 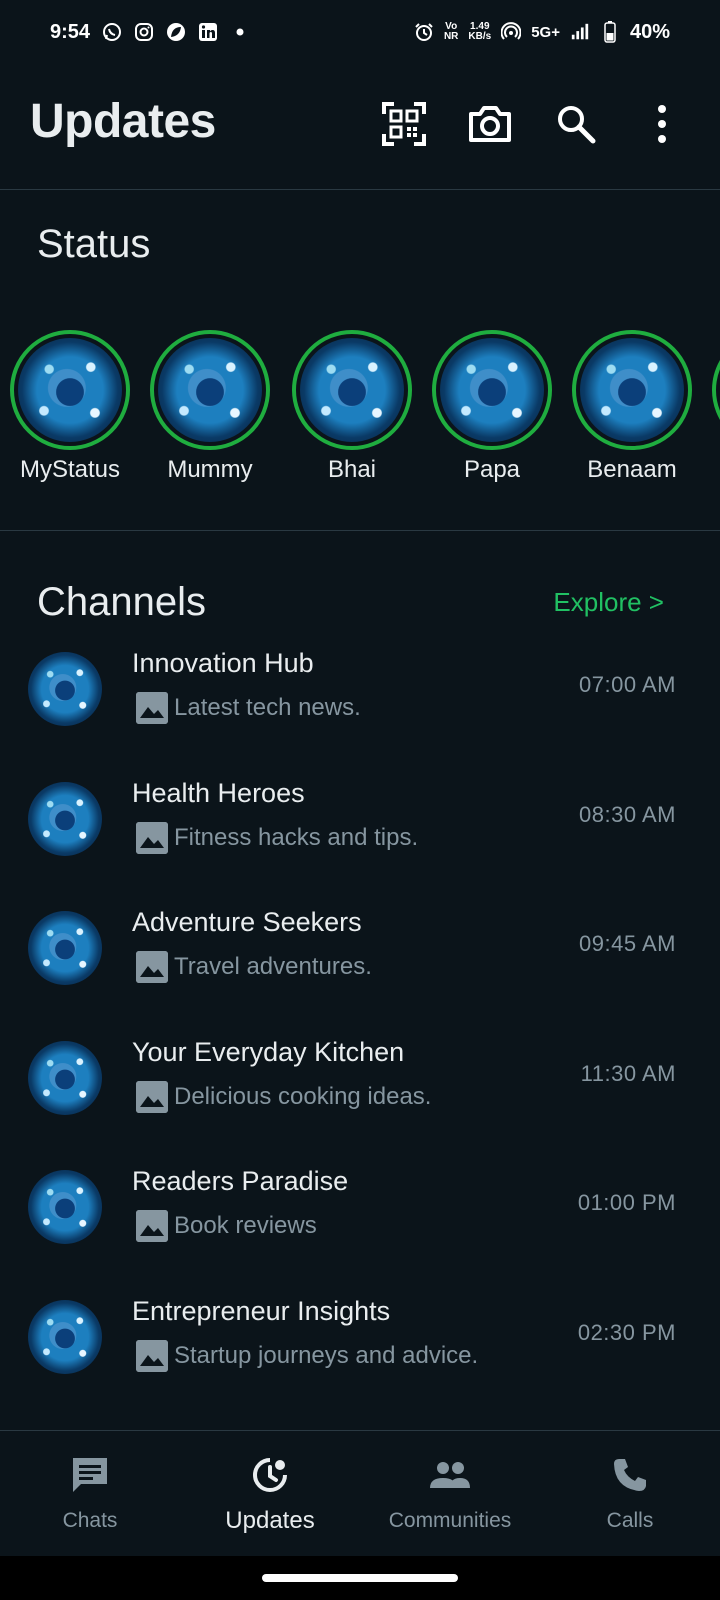 I want to click on channel-name: Entrepreneur Insights, so click(x=261, y=1310).